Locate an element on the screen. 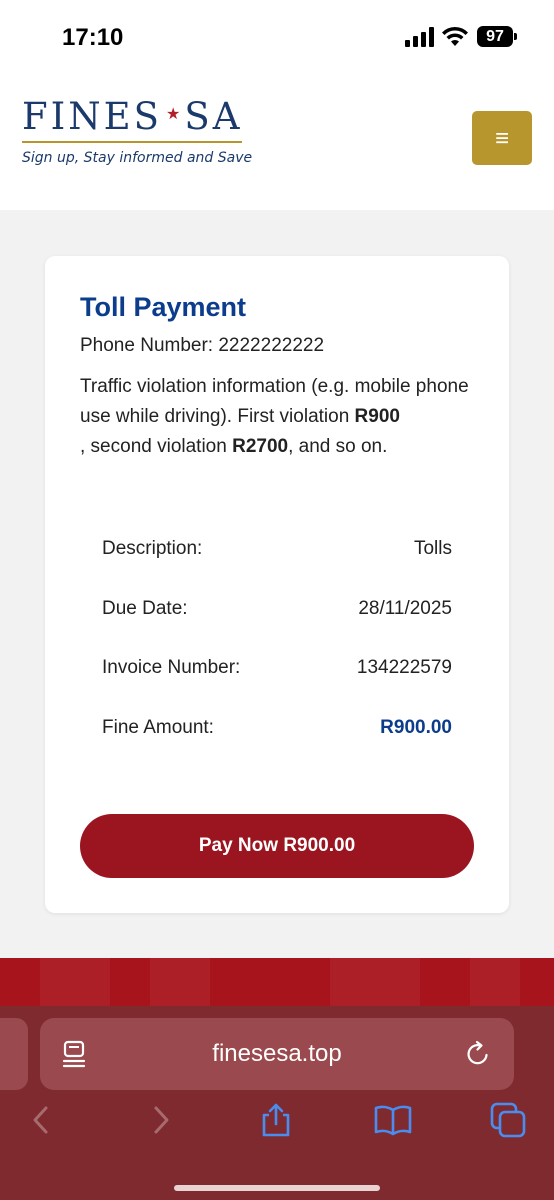 The height and width of the screenshot is (1200, 554). description-value: Tolls is located at coordinates (432, 548).